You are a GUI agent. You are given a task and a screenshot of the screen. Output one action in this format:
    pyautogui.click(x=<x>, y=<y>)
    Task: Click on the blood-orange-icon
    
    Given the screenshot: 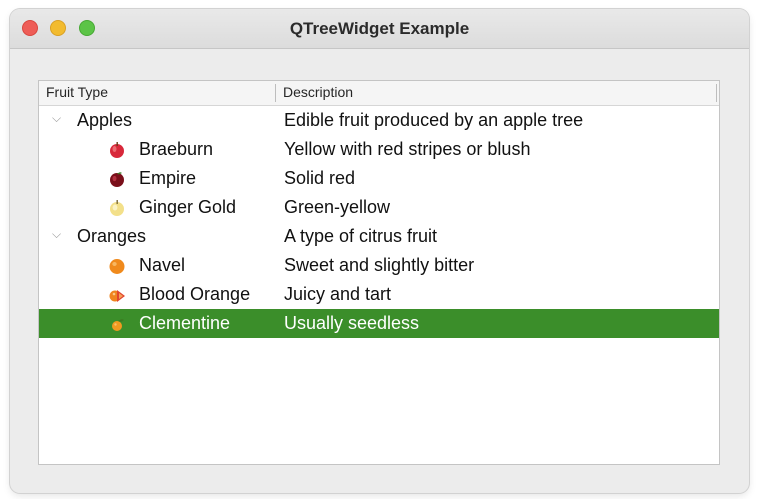 What is the action you would take?
    pyautogui.click(x=117, y=296)
    